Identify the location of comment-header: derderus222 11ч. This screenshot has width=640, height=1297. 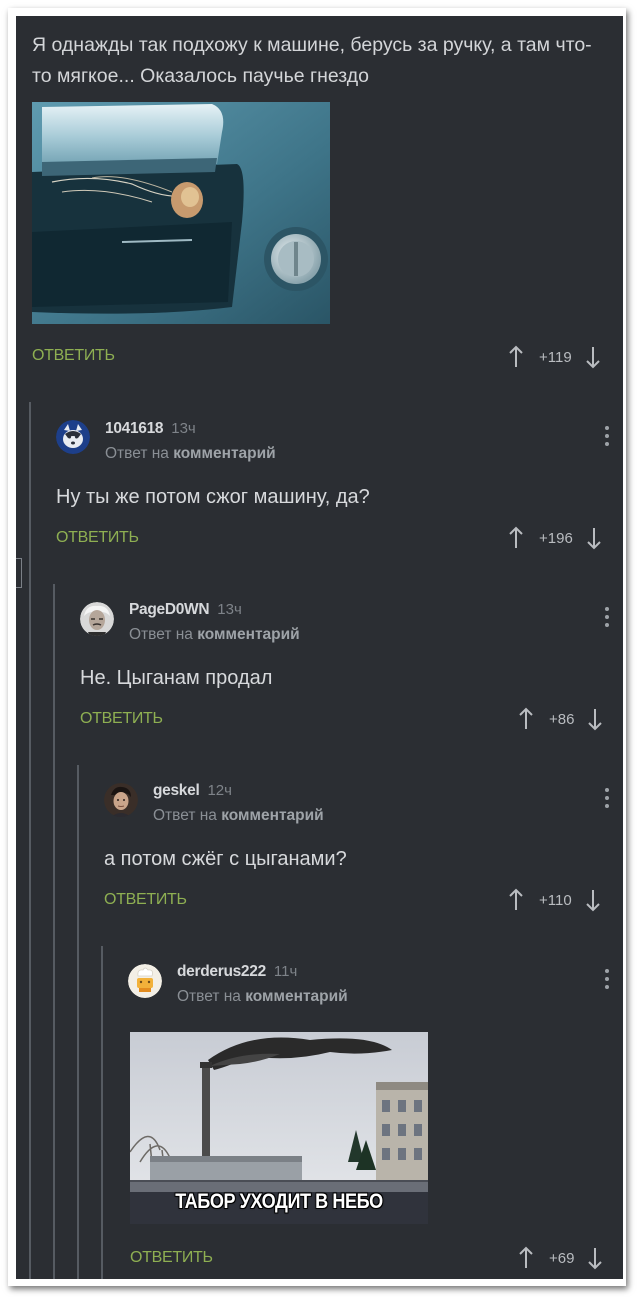
(237, 972).